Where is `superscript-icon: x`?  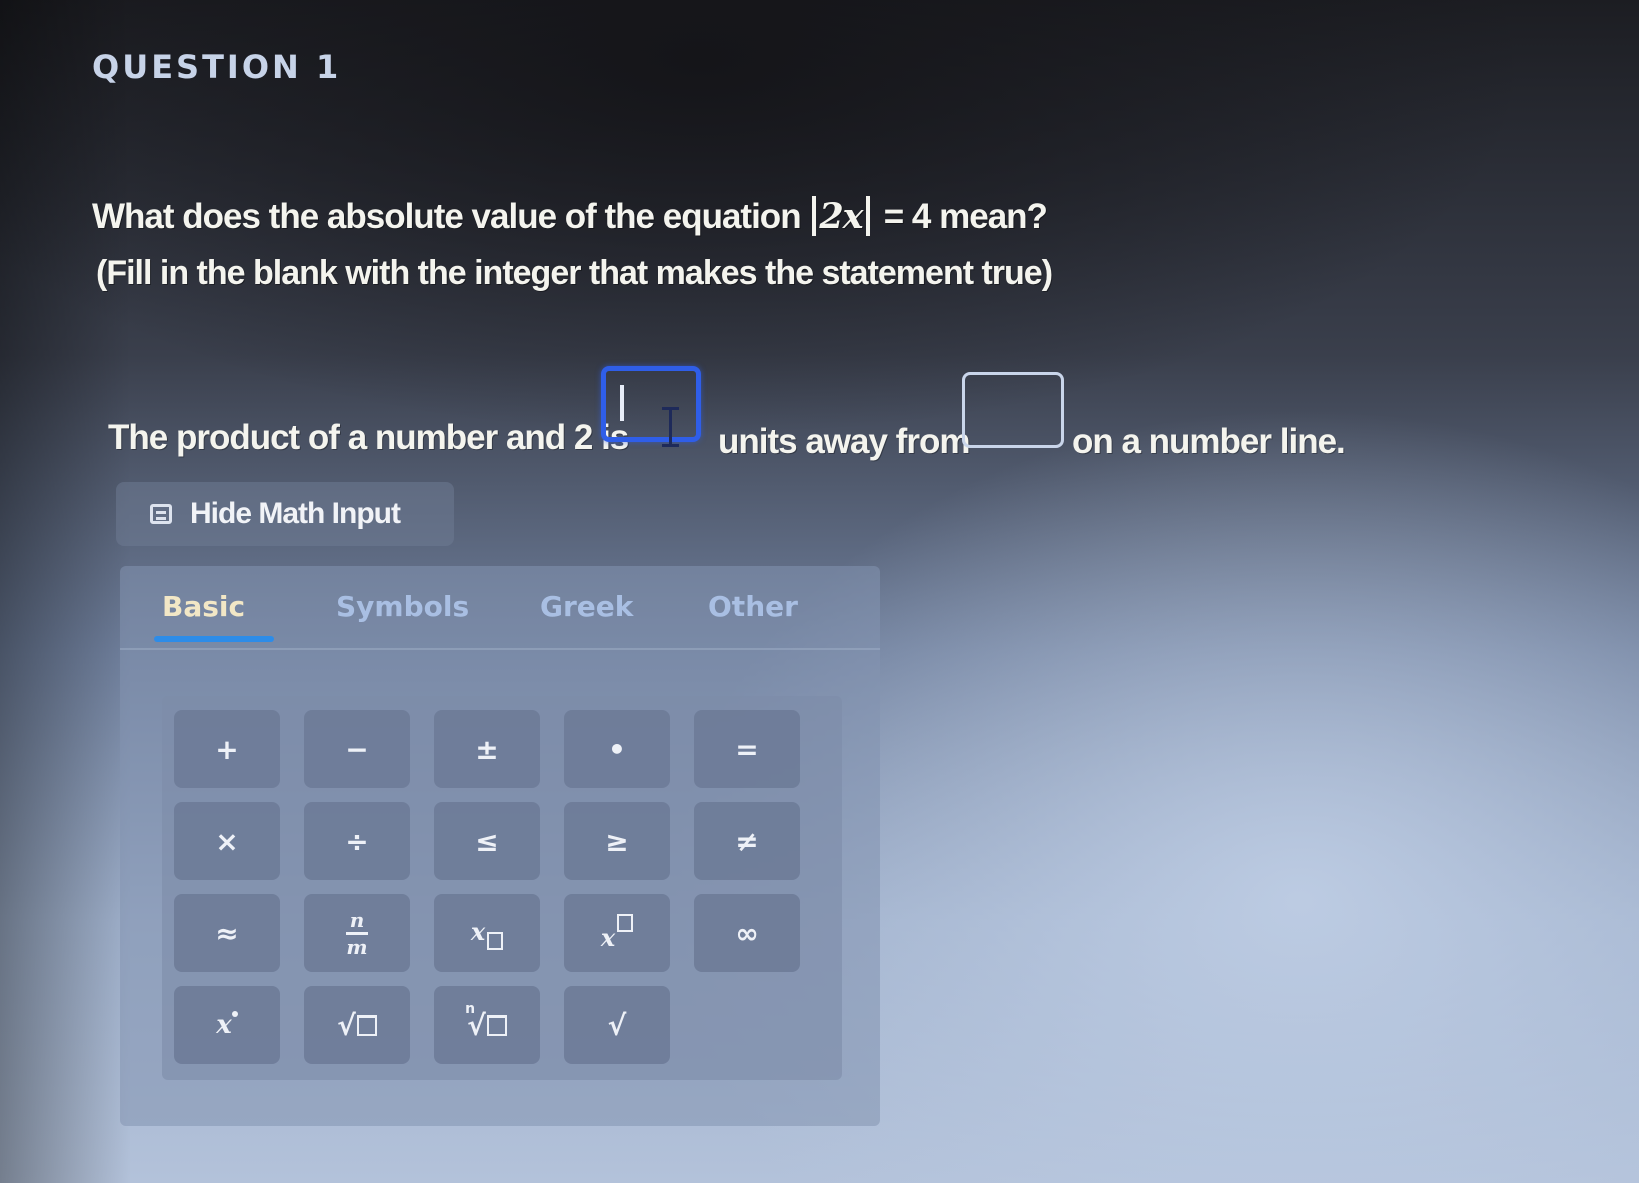 superscript-icon: x is located at coordinates (617, 933).